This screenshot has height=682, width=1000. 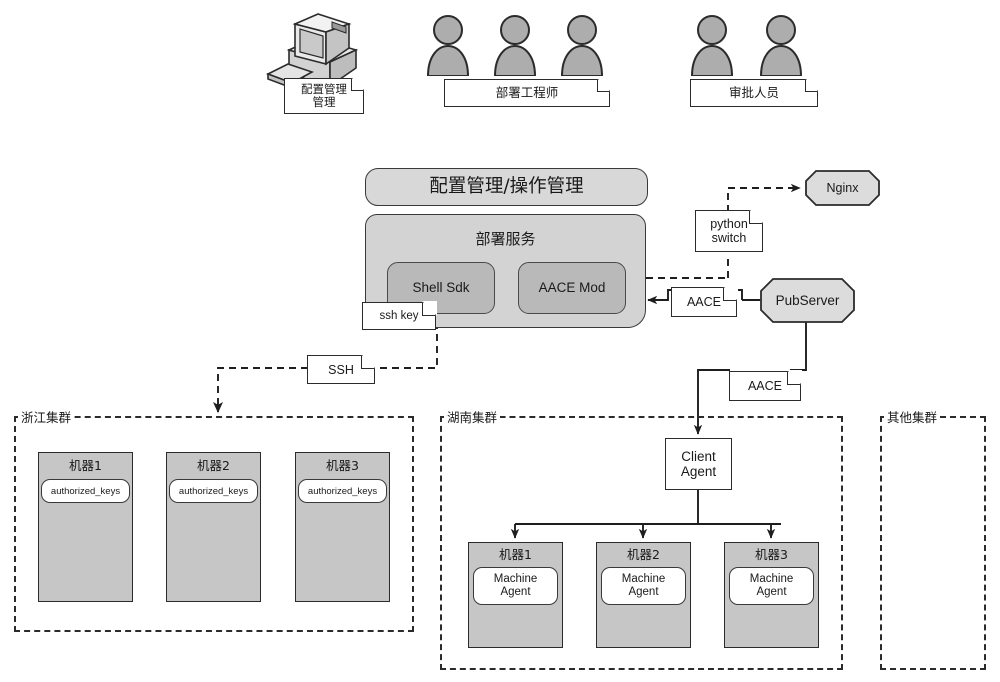 I want to click on zhejiang-machine-3: 机器3 authorized_keys, so click(x=342, y=527).